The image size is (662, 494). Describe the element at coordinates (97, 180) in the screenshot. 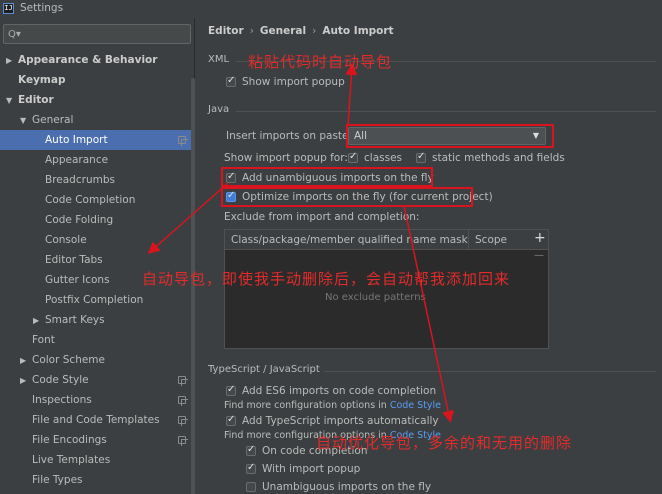

I see `sidebar-item-breadcrumbs: Breadcrumbs` at that location.